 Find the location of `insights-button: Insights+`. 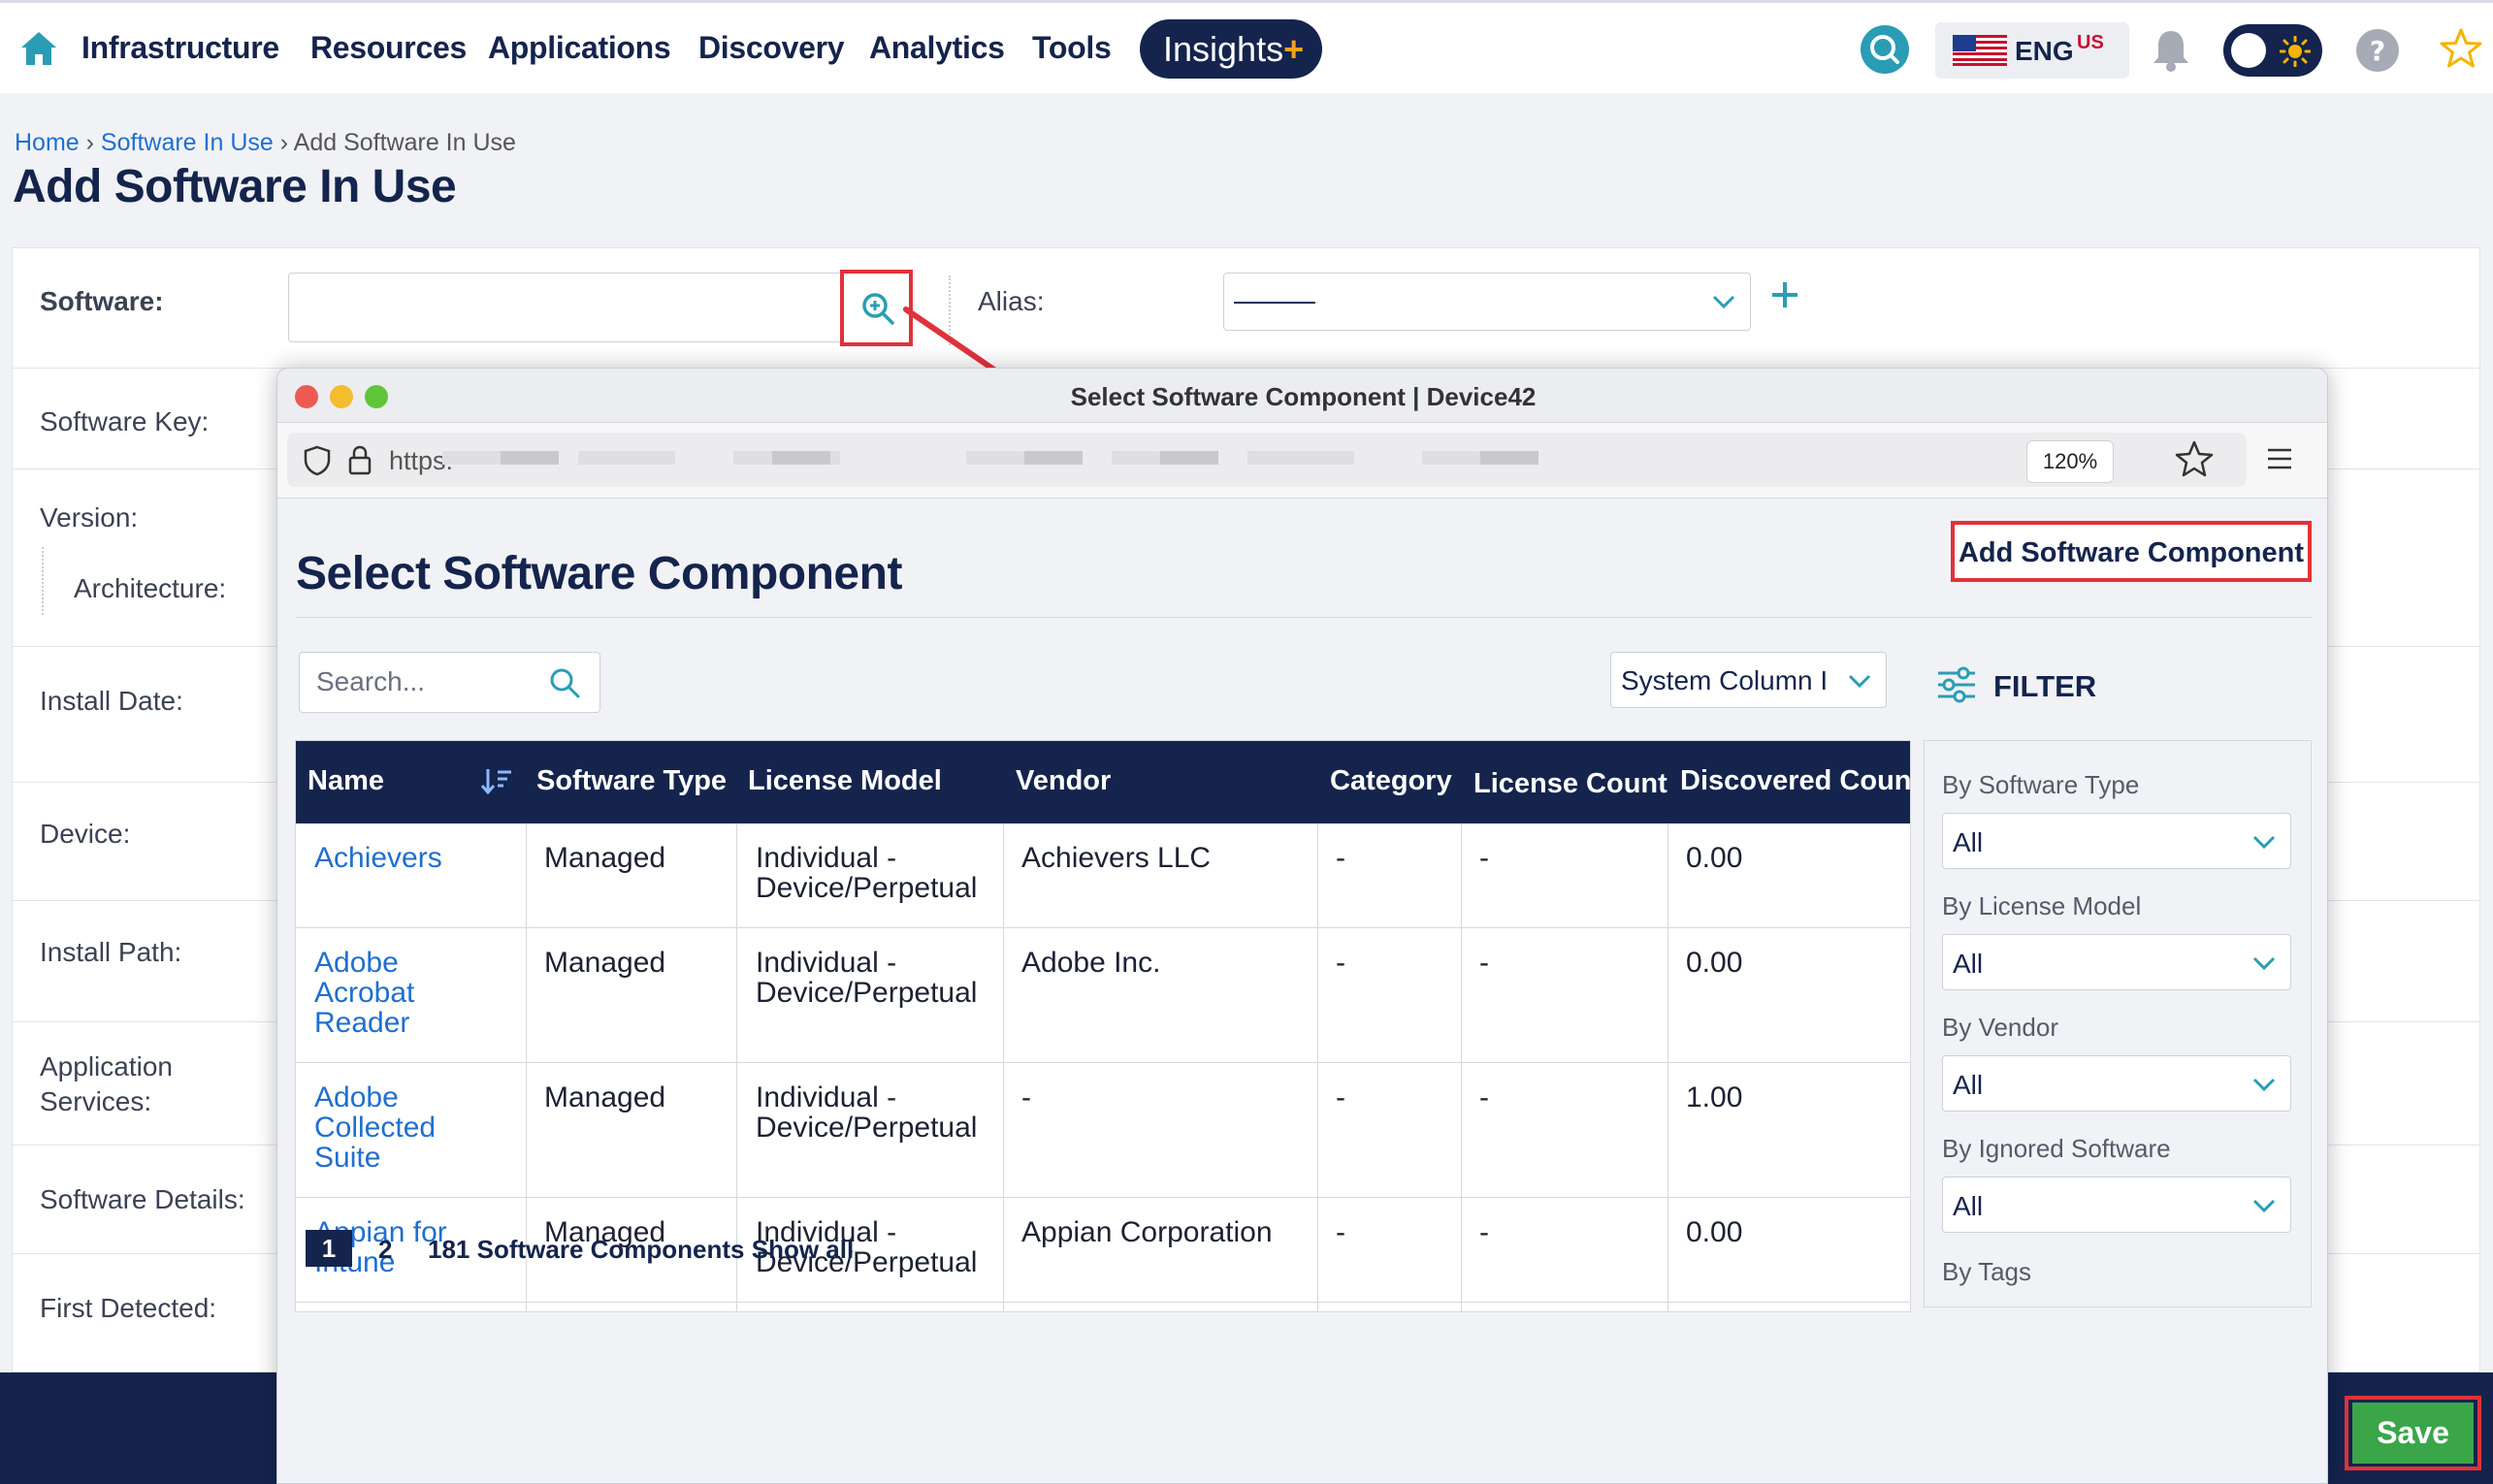

insights-button: Insights+ is located at coordinates (1231, 49).